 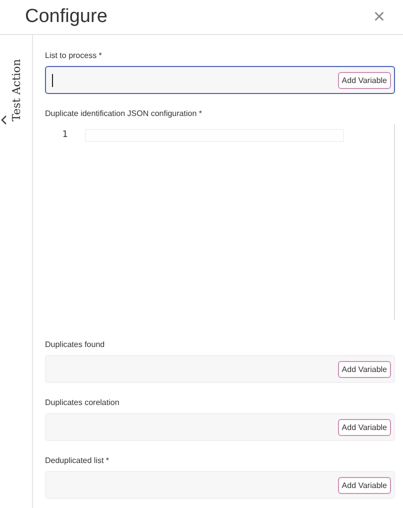 What do you see at coordinates (82, 402) in the screenshot?
I see `field-label: Duplicates corelation` at bounding box center [82, 402].